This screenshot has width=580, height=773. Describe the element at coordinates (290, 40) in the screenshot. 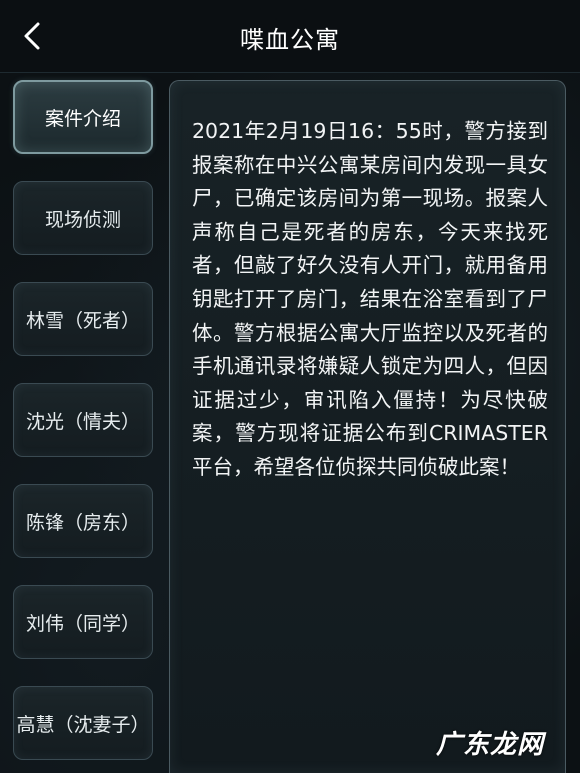

I see `page-title: 喋血公寓` at that location.